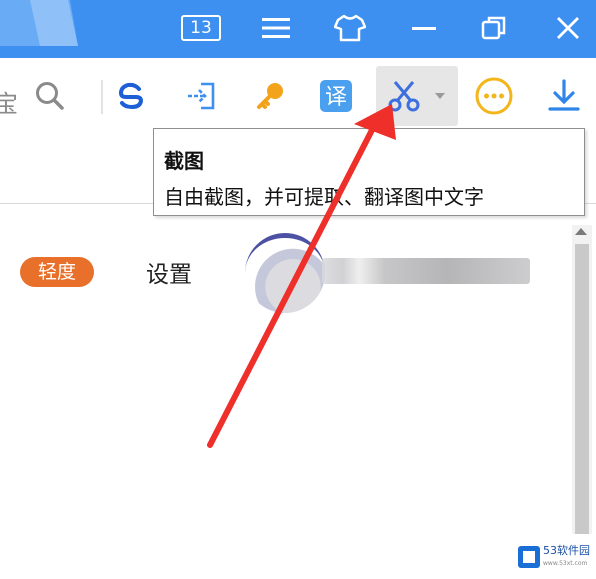 The height and width of the screenshot is (579, 596). I want to click on watermark-sub: www.53xt.com, so click(565, 563).